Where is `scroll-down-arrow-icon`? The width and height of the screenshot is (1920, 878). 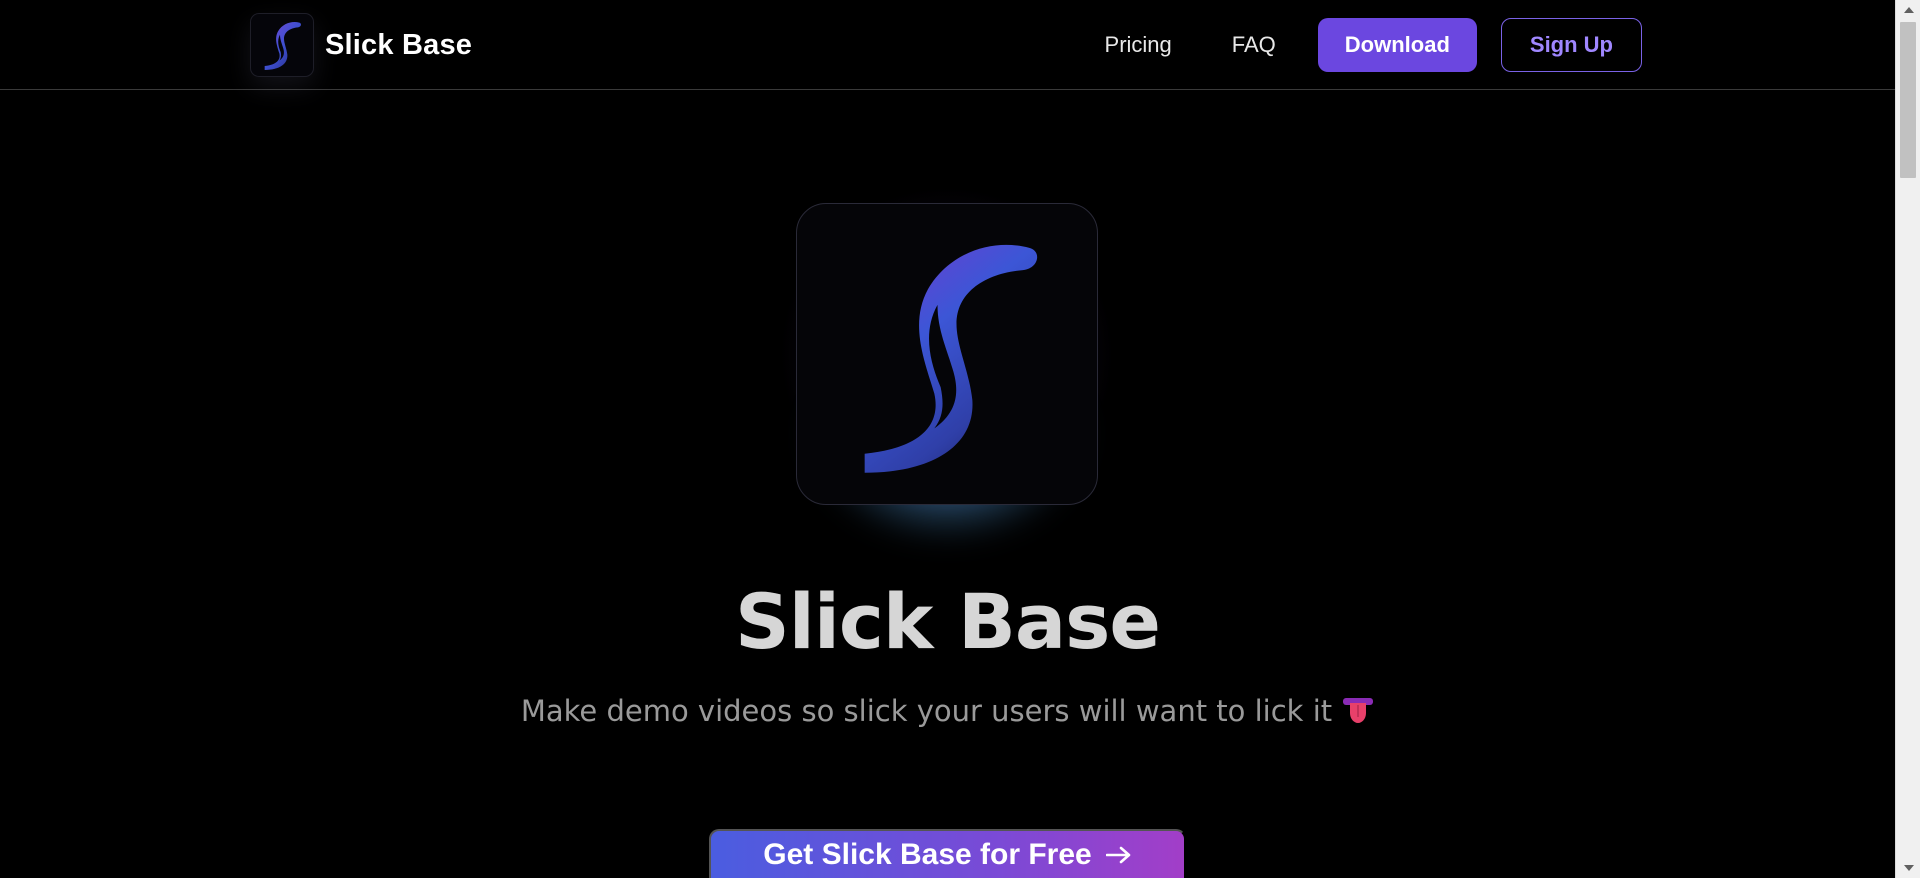 scroll-down-arrow-icon is located at coordinates (1908, 868).